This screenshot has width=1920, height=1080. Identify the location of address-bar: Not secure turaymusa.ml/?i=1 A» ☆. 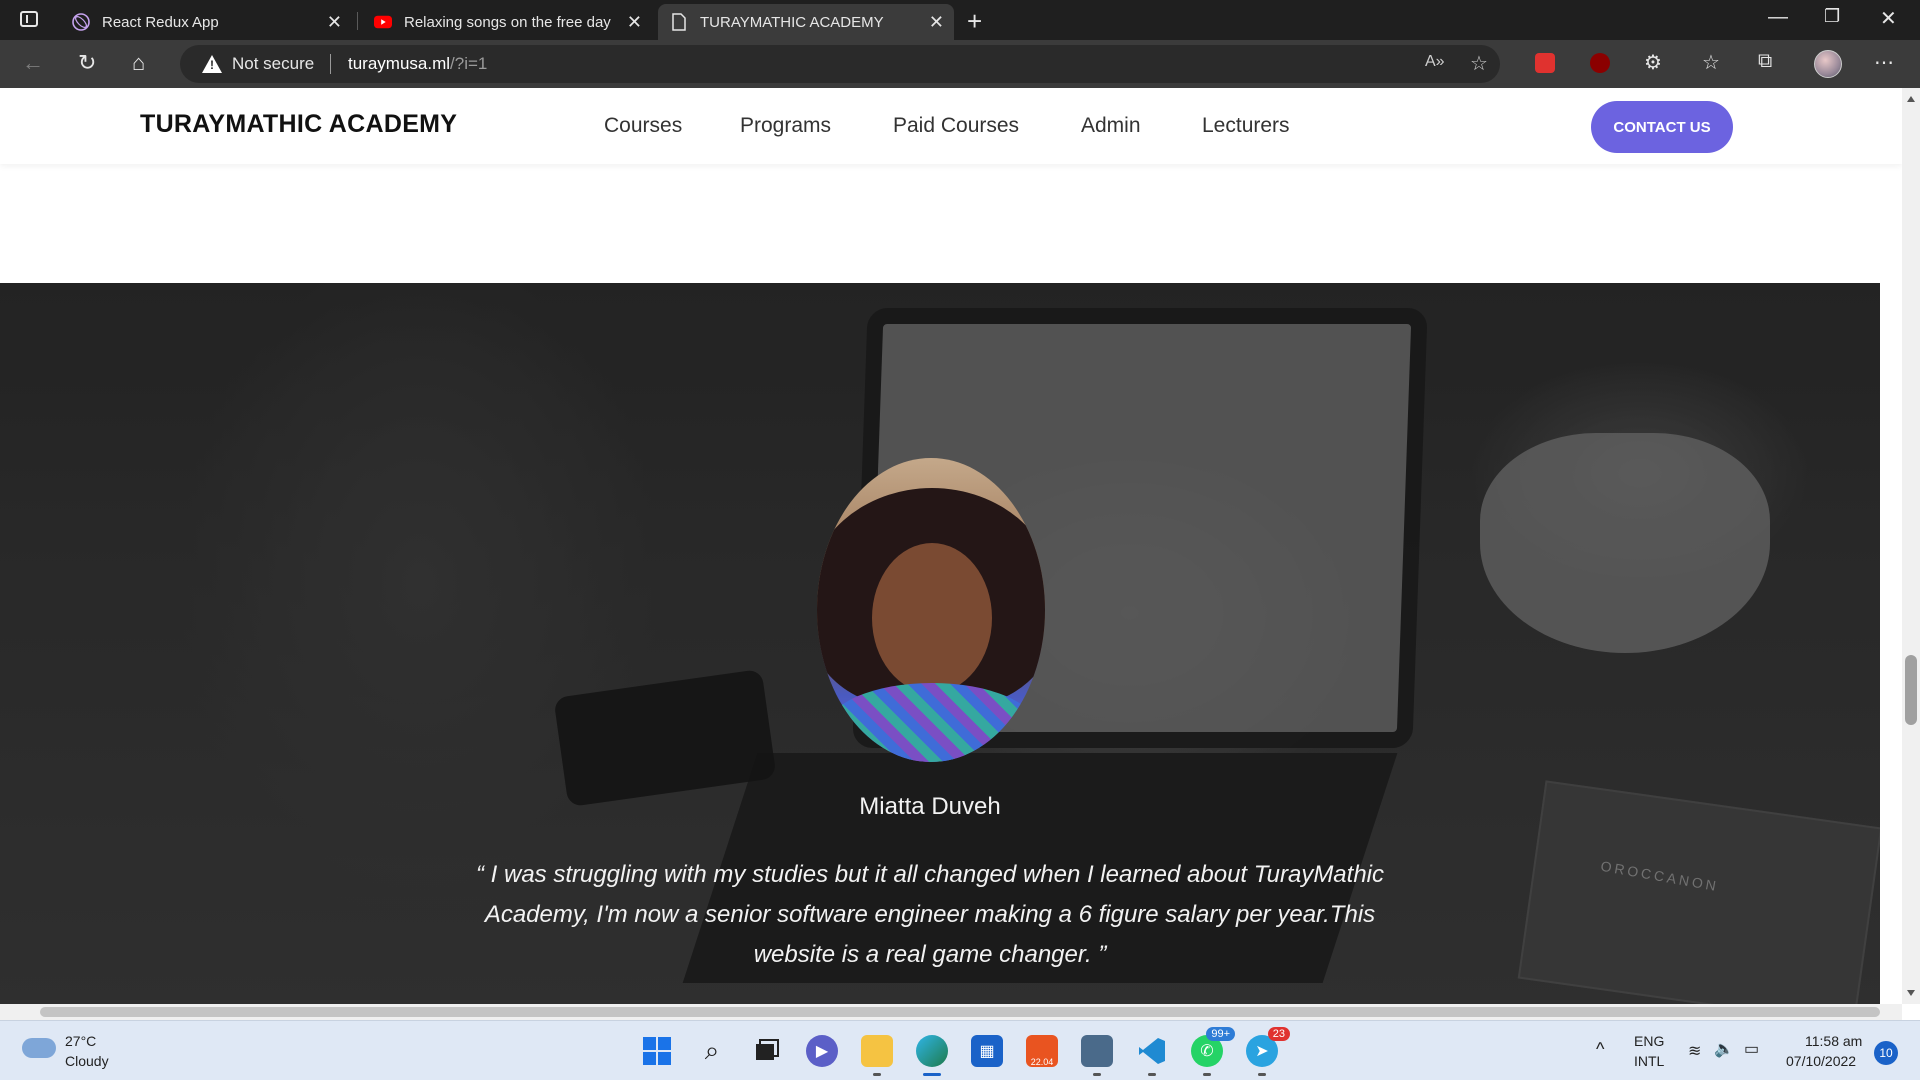
(840, 64).